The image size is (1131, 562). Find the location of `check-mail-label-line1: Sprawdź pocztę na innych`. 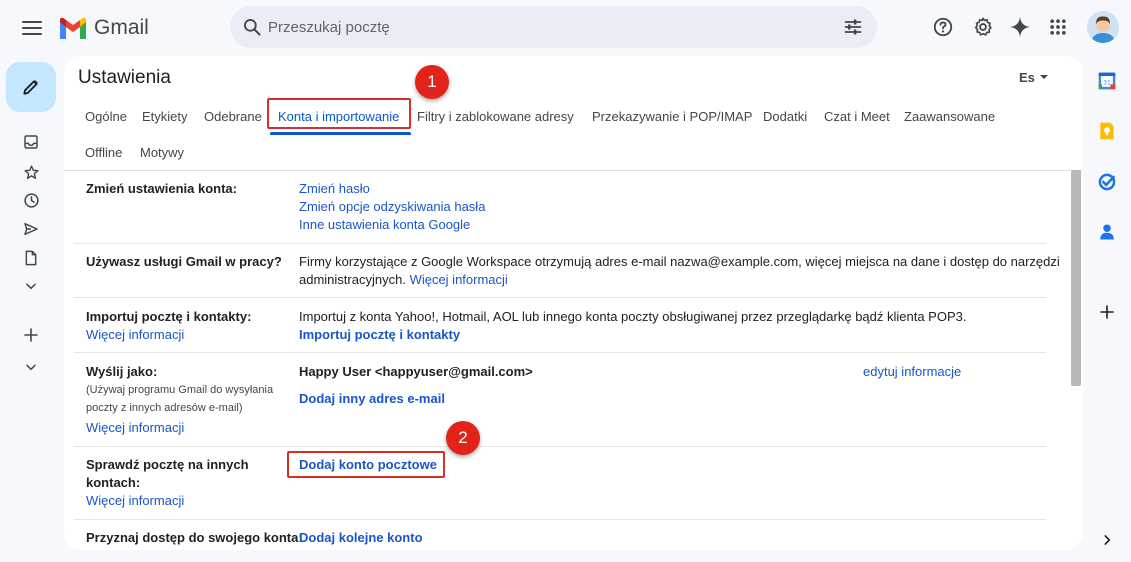

check-mail-label-line1: Sprawdź pocztę na innych is located at coordinates (167, 464).